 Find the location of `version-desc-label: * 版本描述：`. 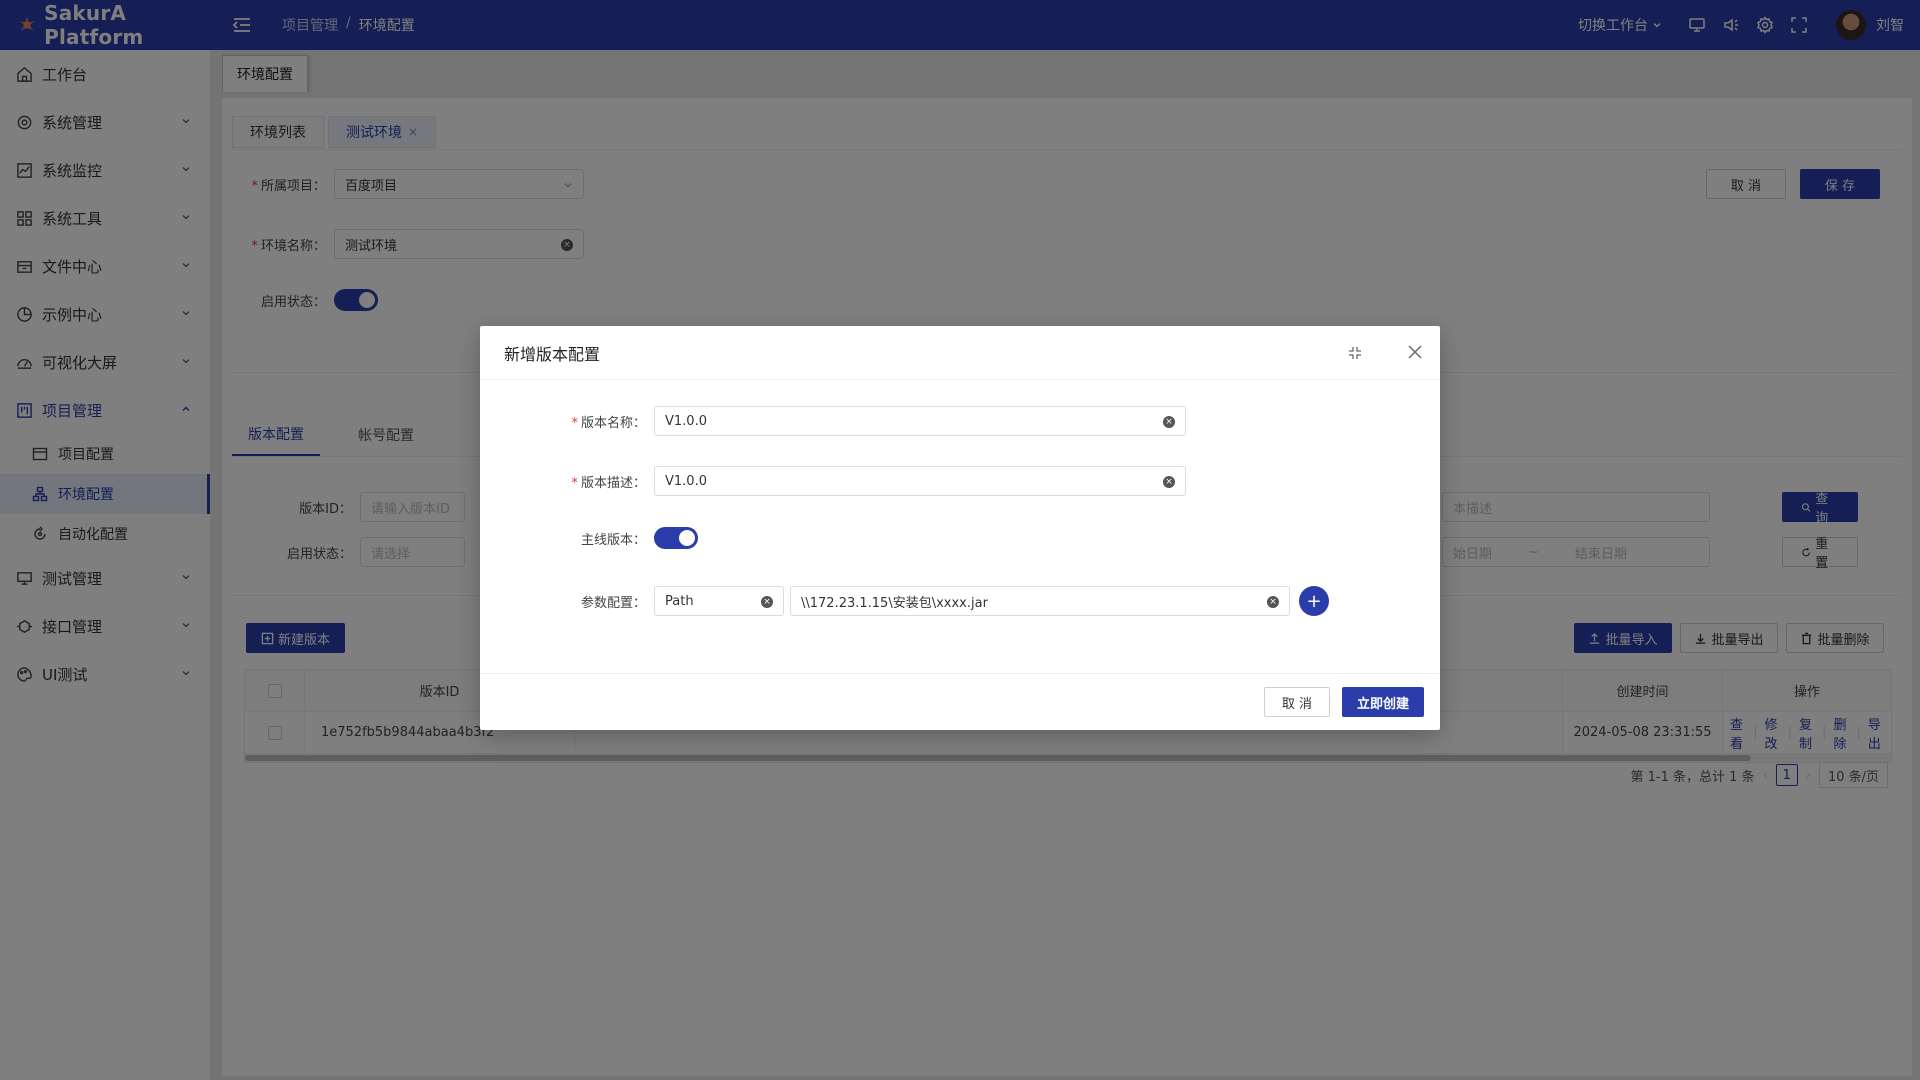

version-desc-label: * 版本描述： is located at coordinates (567, 481).